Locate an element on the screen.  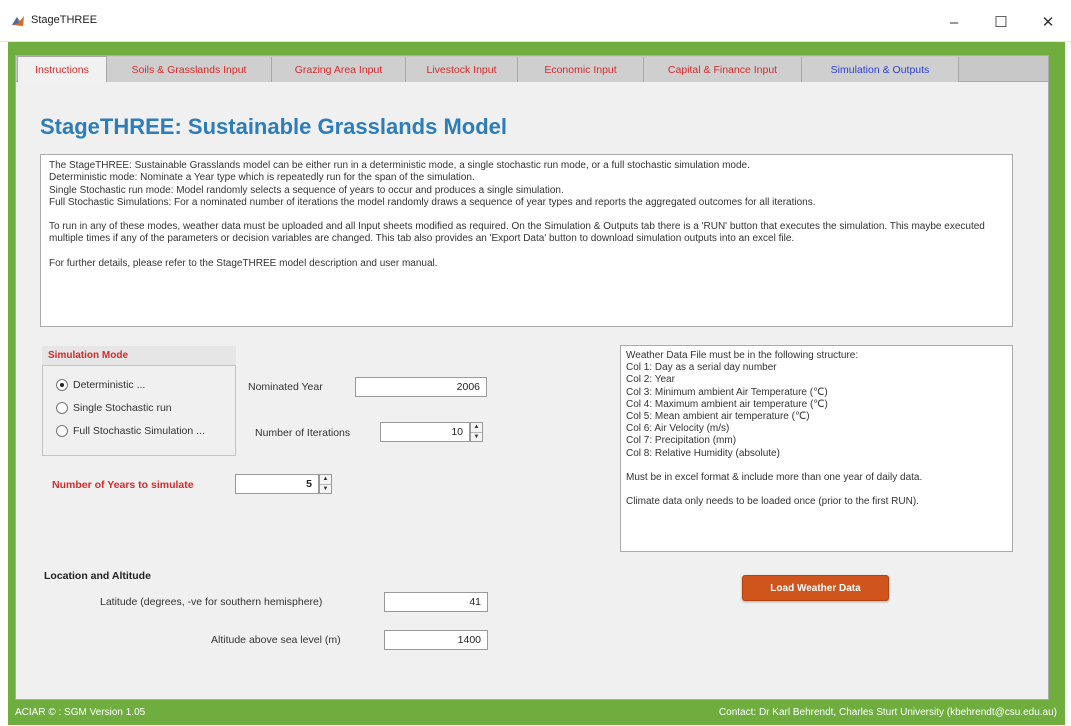
window-title: StageTHREE is located at coordinates (64, 20).